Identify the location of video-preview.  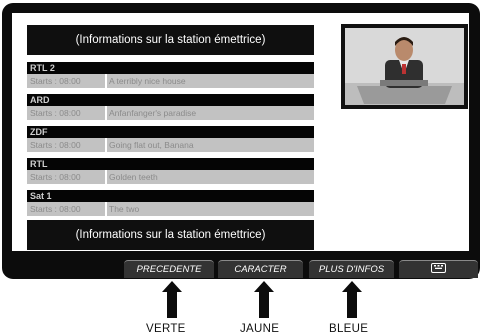
(404, 66).